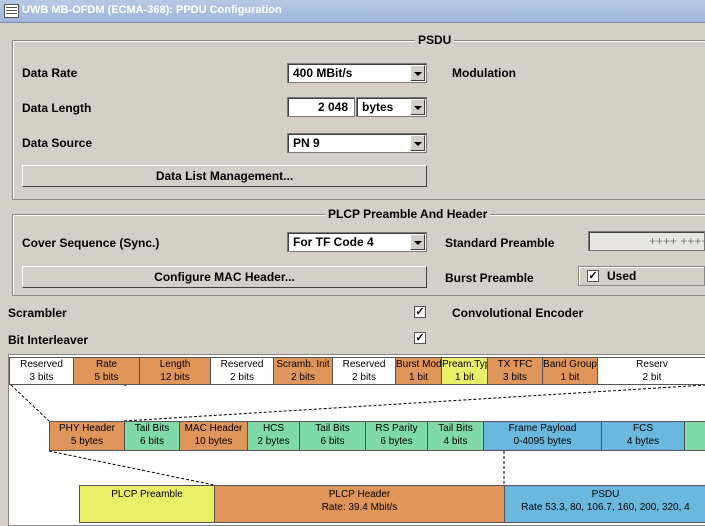  Describe the element at coordinates (359, 507) in the screenshot. I see `field-size: Rate: 39.4 Mbit/s` at that location.